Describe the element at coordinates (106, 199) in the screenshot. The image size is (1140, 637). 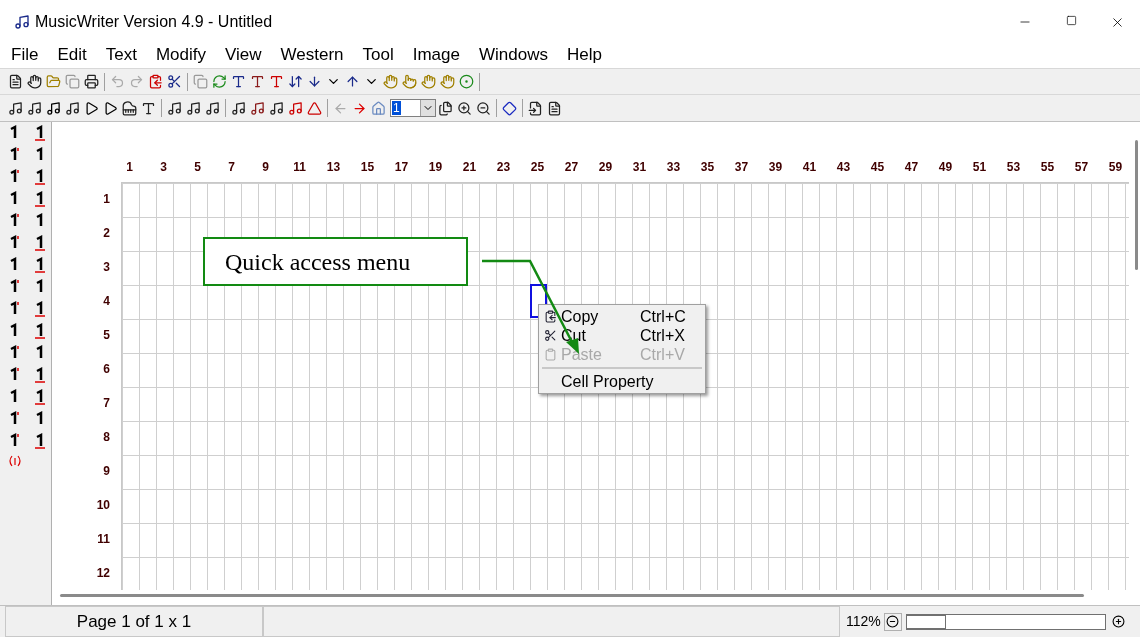
I see `row-number: 1` at that location.